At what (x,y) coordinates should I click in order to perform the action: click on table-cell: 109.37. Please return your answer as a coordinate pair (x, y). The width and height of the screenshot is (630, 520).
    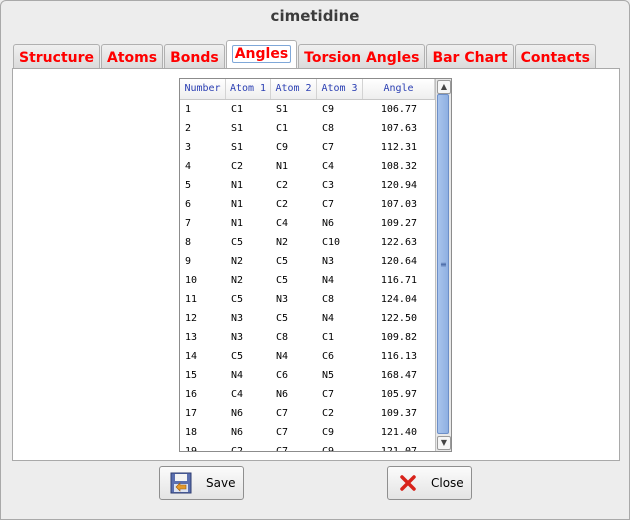
    Looking at the image, I should click on (398, 413).